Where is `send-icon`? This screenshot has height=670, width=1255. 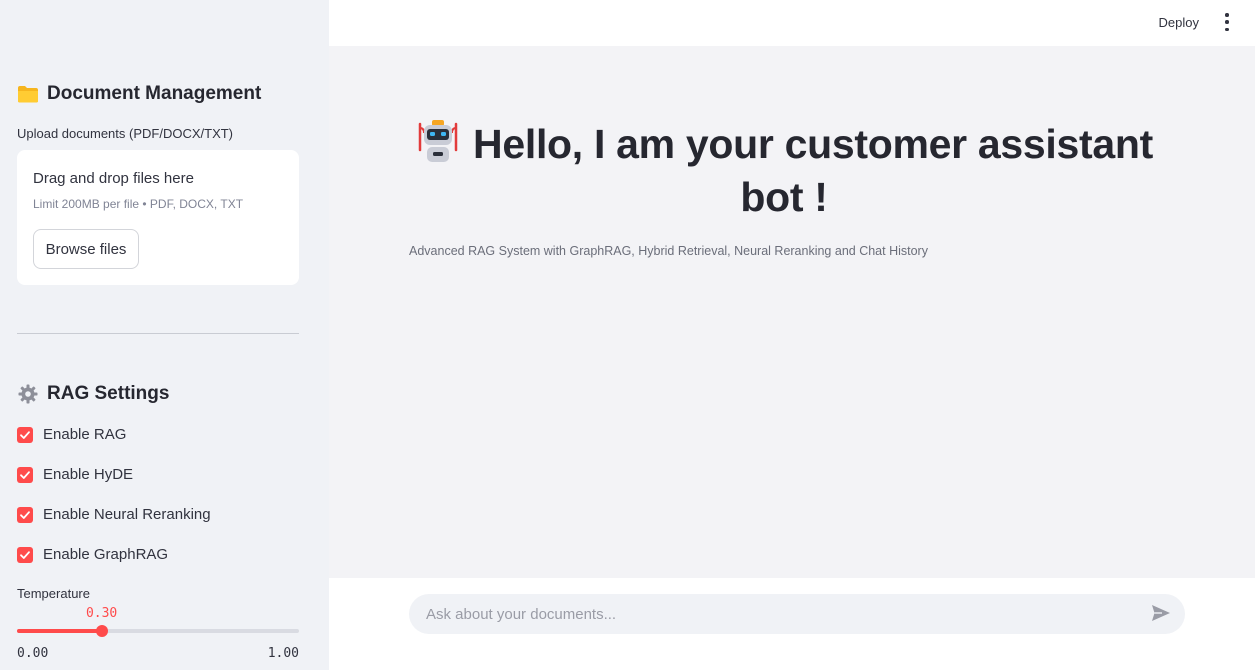
send-icon is located at coordinates (1162, 614).